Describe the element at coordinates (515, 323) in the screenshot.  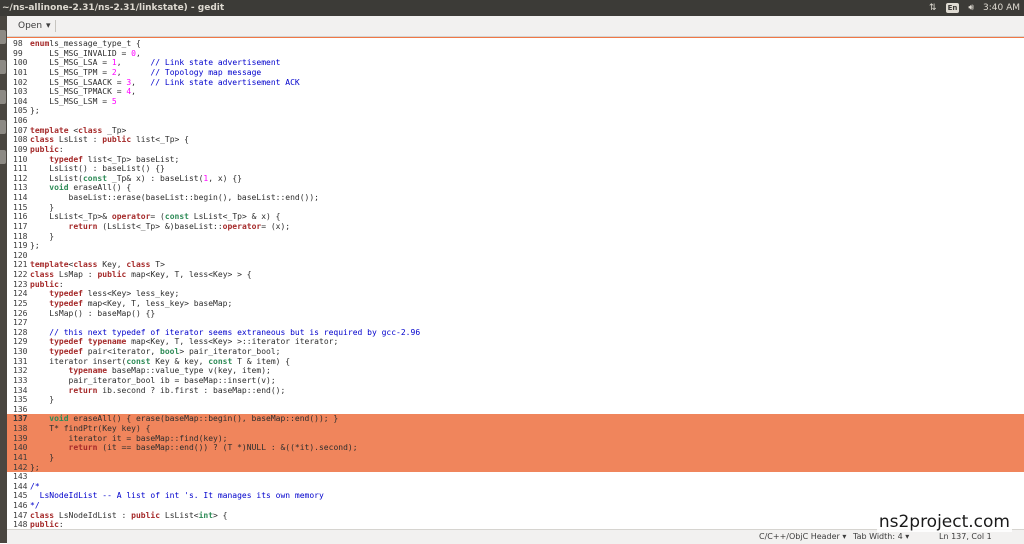
I see `code-line: 127` at that location.